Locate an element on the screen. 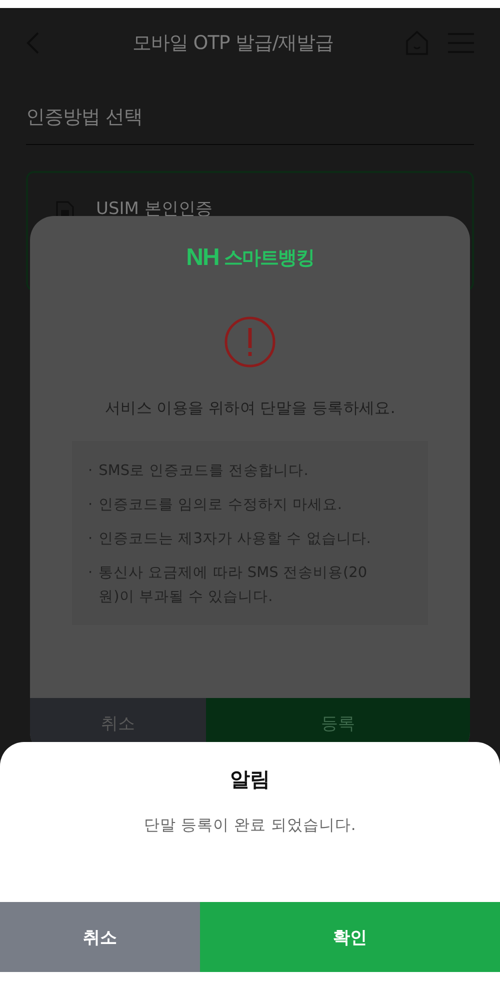 This screenshot has width=500, height=984. section-title: 인증방법 선택 is located at coordinates (250, 124).